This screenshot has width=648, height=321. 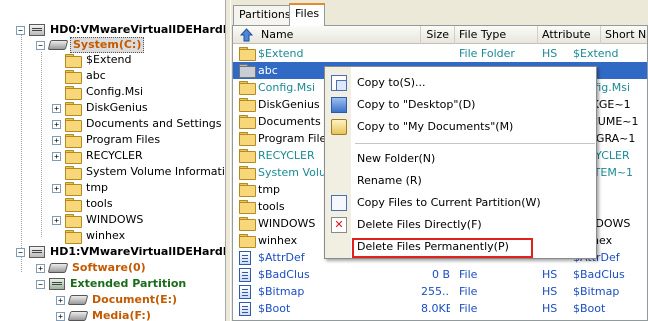 I want to click on tree-folder: abc, so click(x=80, y=76).